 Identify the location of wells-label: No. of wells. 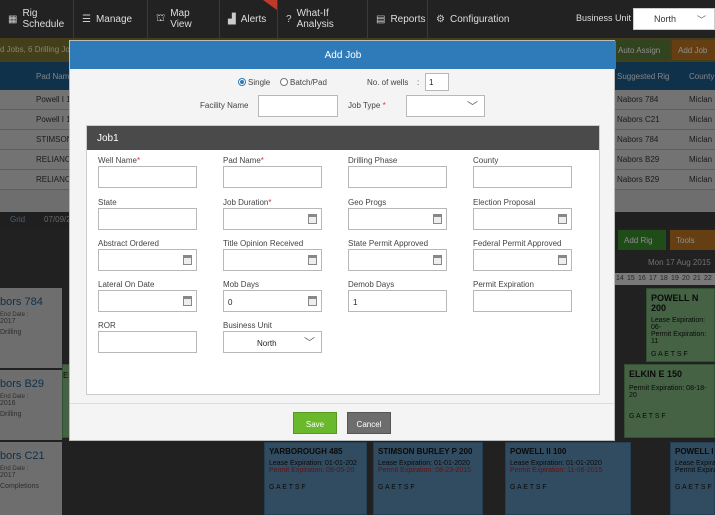
(388, 82).